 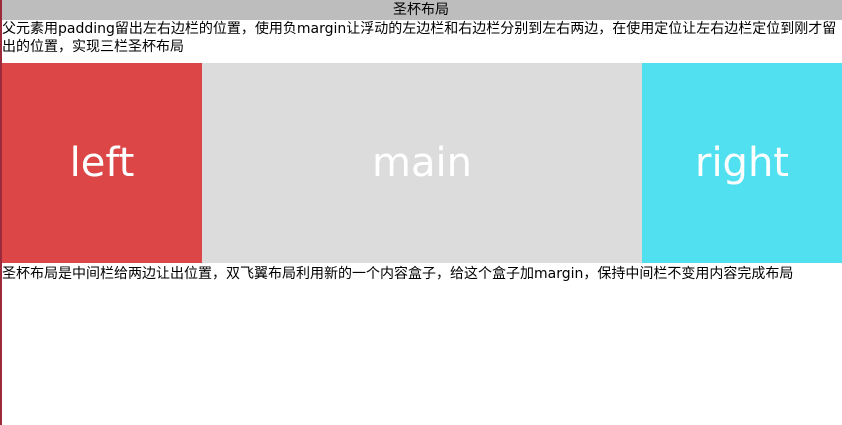 I want to click on page-title: 圣杯布局, so click(x=421, y=10).